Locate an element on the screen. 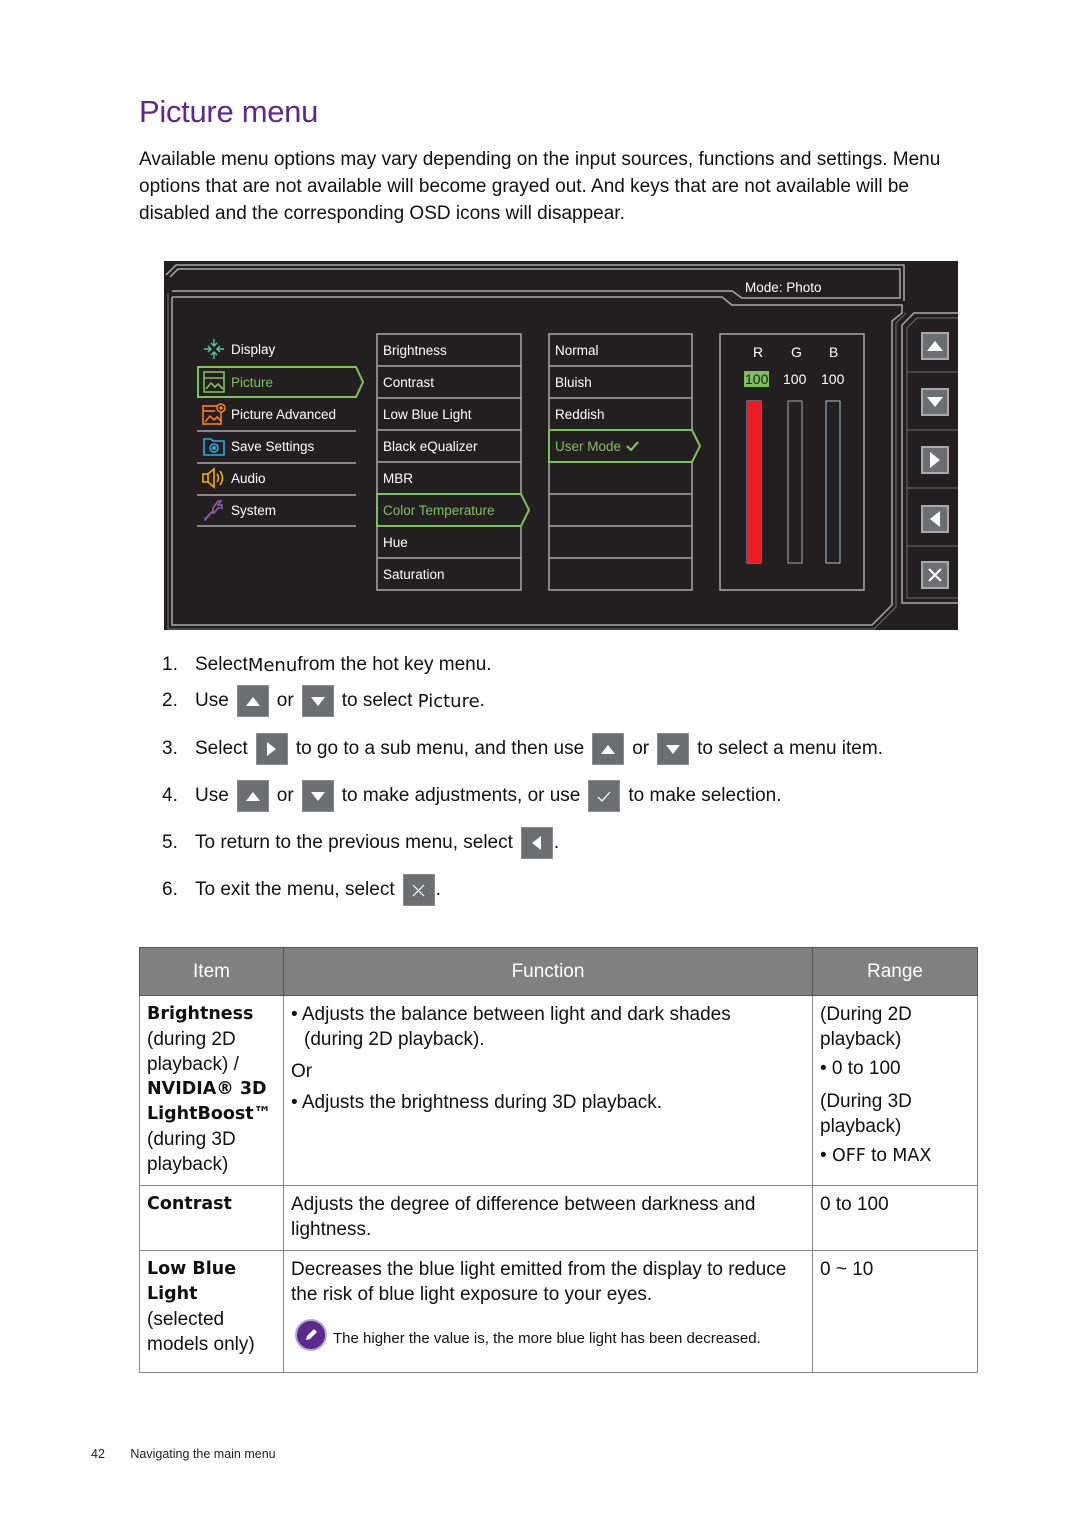  osd-option-label: User Mode is located at coordinates (588, 446).